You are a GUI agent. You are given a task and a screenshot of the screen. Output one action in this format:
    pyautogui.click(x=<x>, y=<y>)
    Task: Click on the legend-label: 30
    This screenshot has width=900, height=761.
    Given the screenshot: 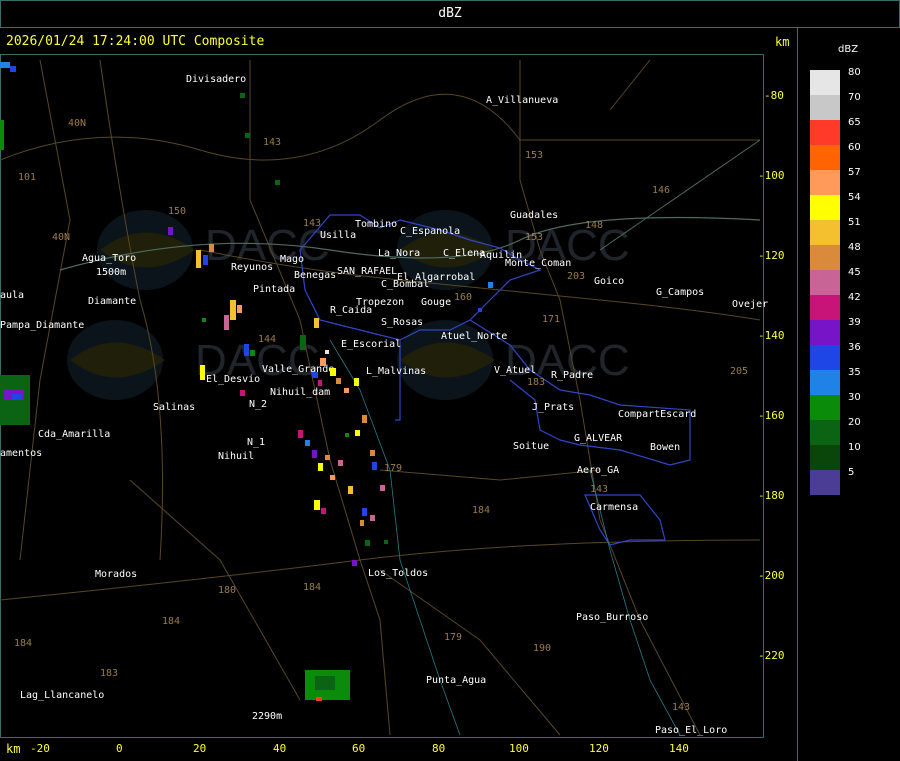 What is the action you would take?
    pyautogui.click(x=854, y=397)
    